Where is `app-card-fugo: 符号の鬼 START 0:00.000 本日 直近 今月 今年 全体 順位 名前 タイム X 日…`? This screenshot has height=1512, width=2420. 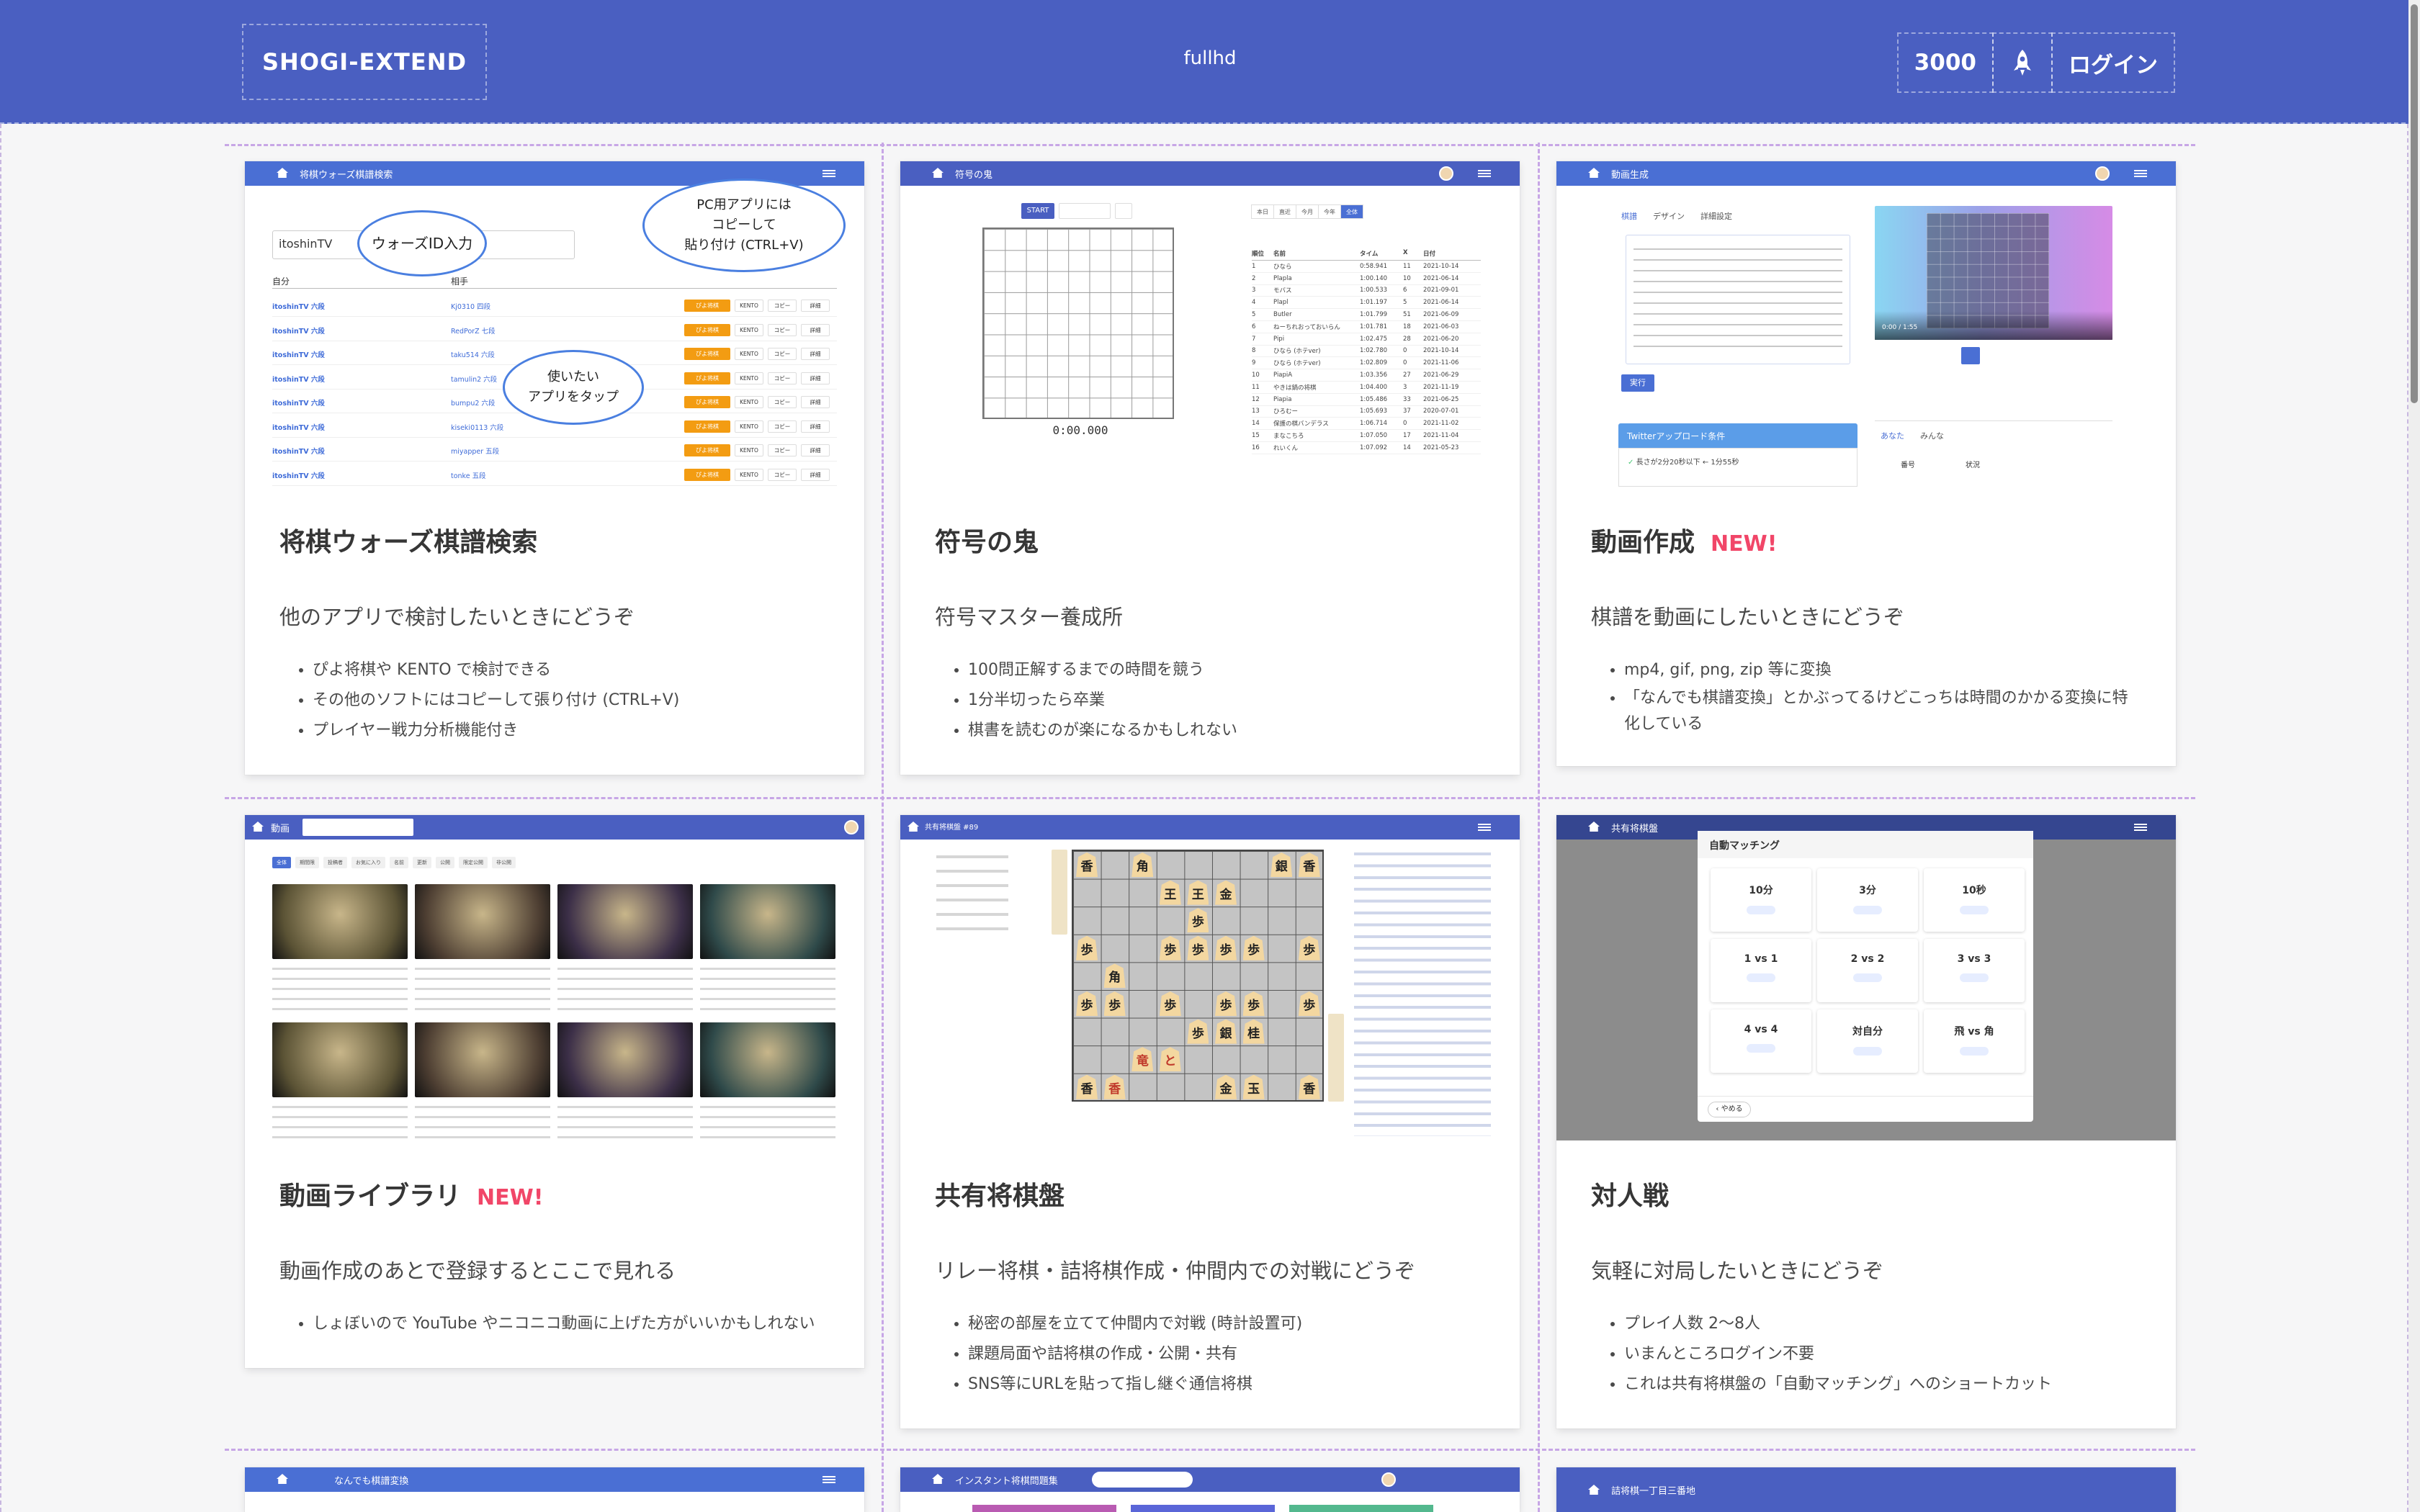
app-card-fugo: 符号の鬼 START 0:00.000 本日 直近 今月 今年 全体 順位 名前 タイム X 日… is located at coordinates (1210, 468).